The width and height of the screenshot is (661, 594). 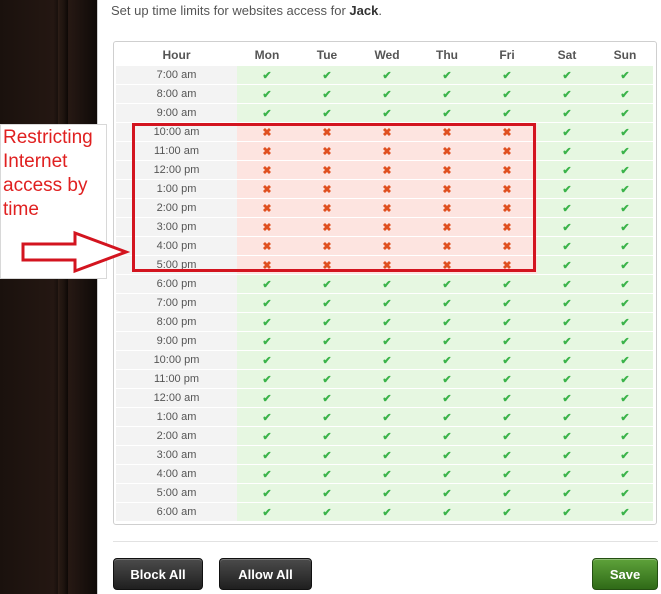 I want to click on hour-label: 1:00 am, so click(x=176, y=417).